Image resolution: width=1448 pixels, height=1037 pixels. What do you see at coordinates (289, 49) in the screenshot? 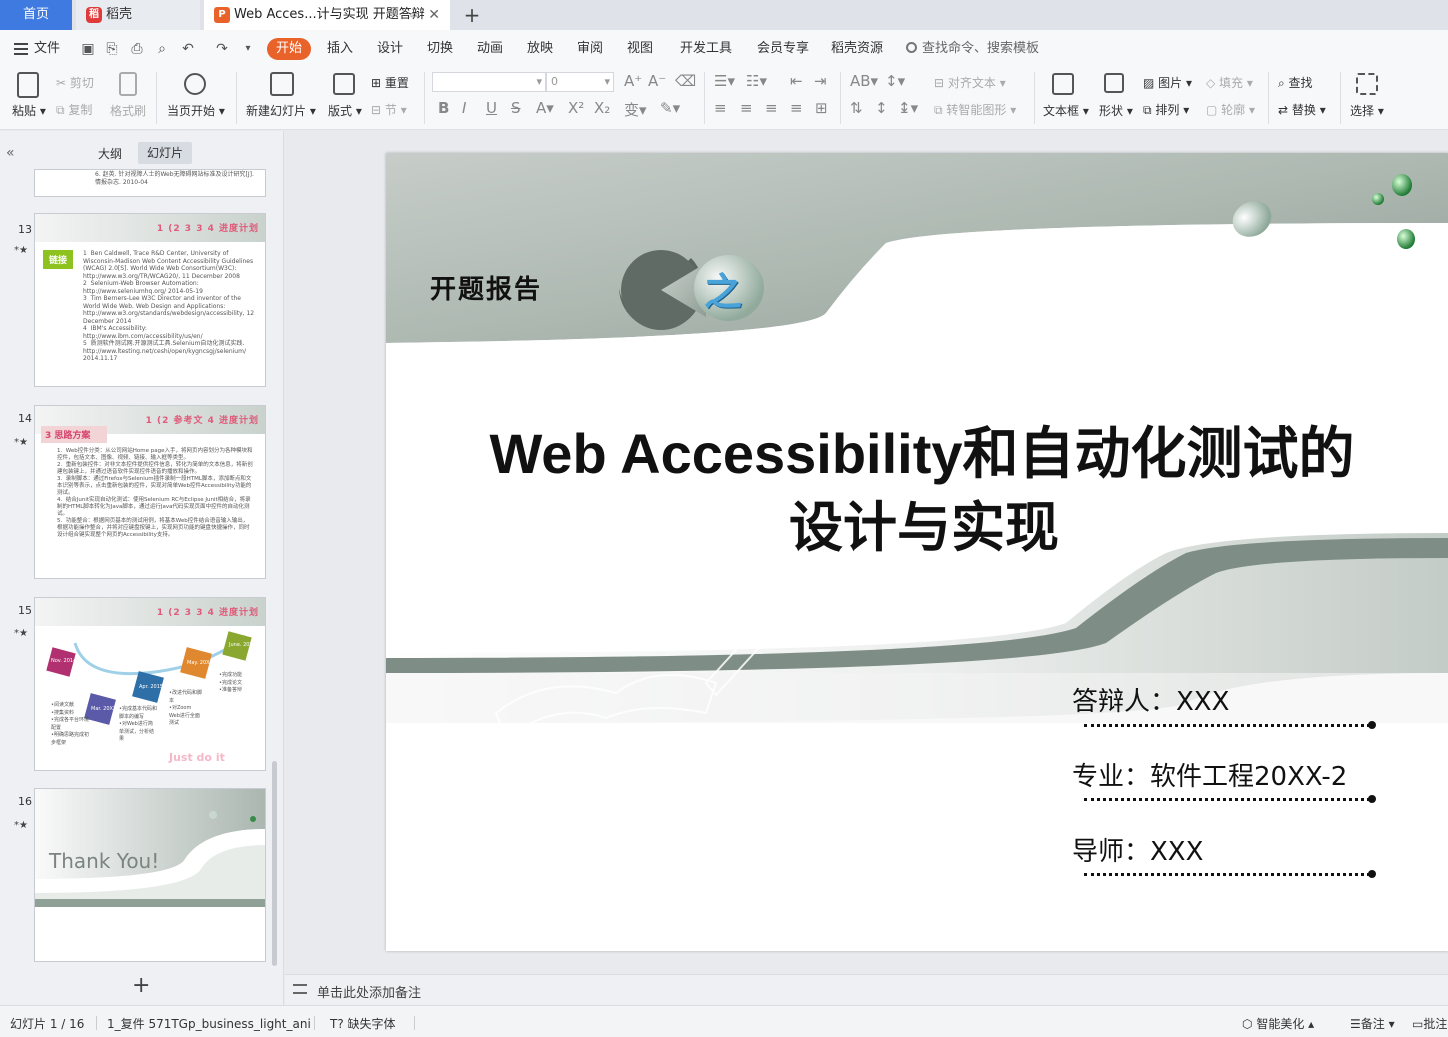
I see `menu-start: 开始` at bounding box center [289, 49].